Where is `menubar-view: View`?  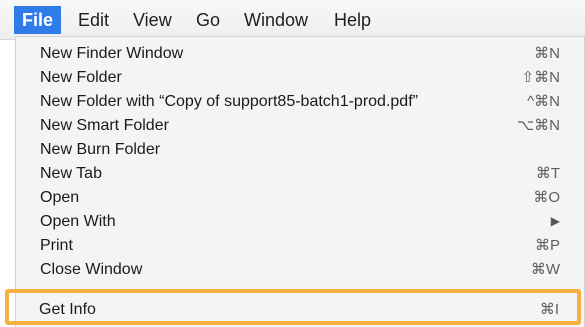 menubar-view: View is located at coordinates (152, 20).